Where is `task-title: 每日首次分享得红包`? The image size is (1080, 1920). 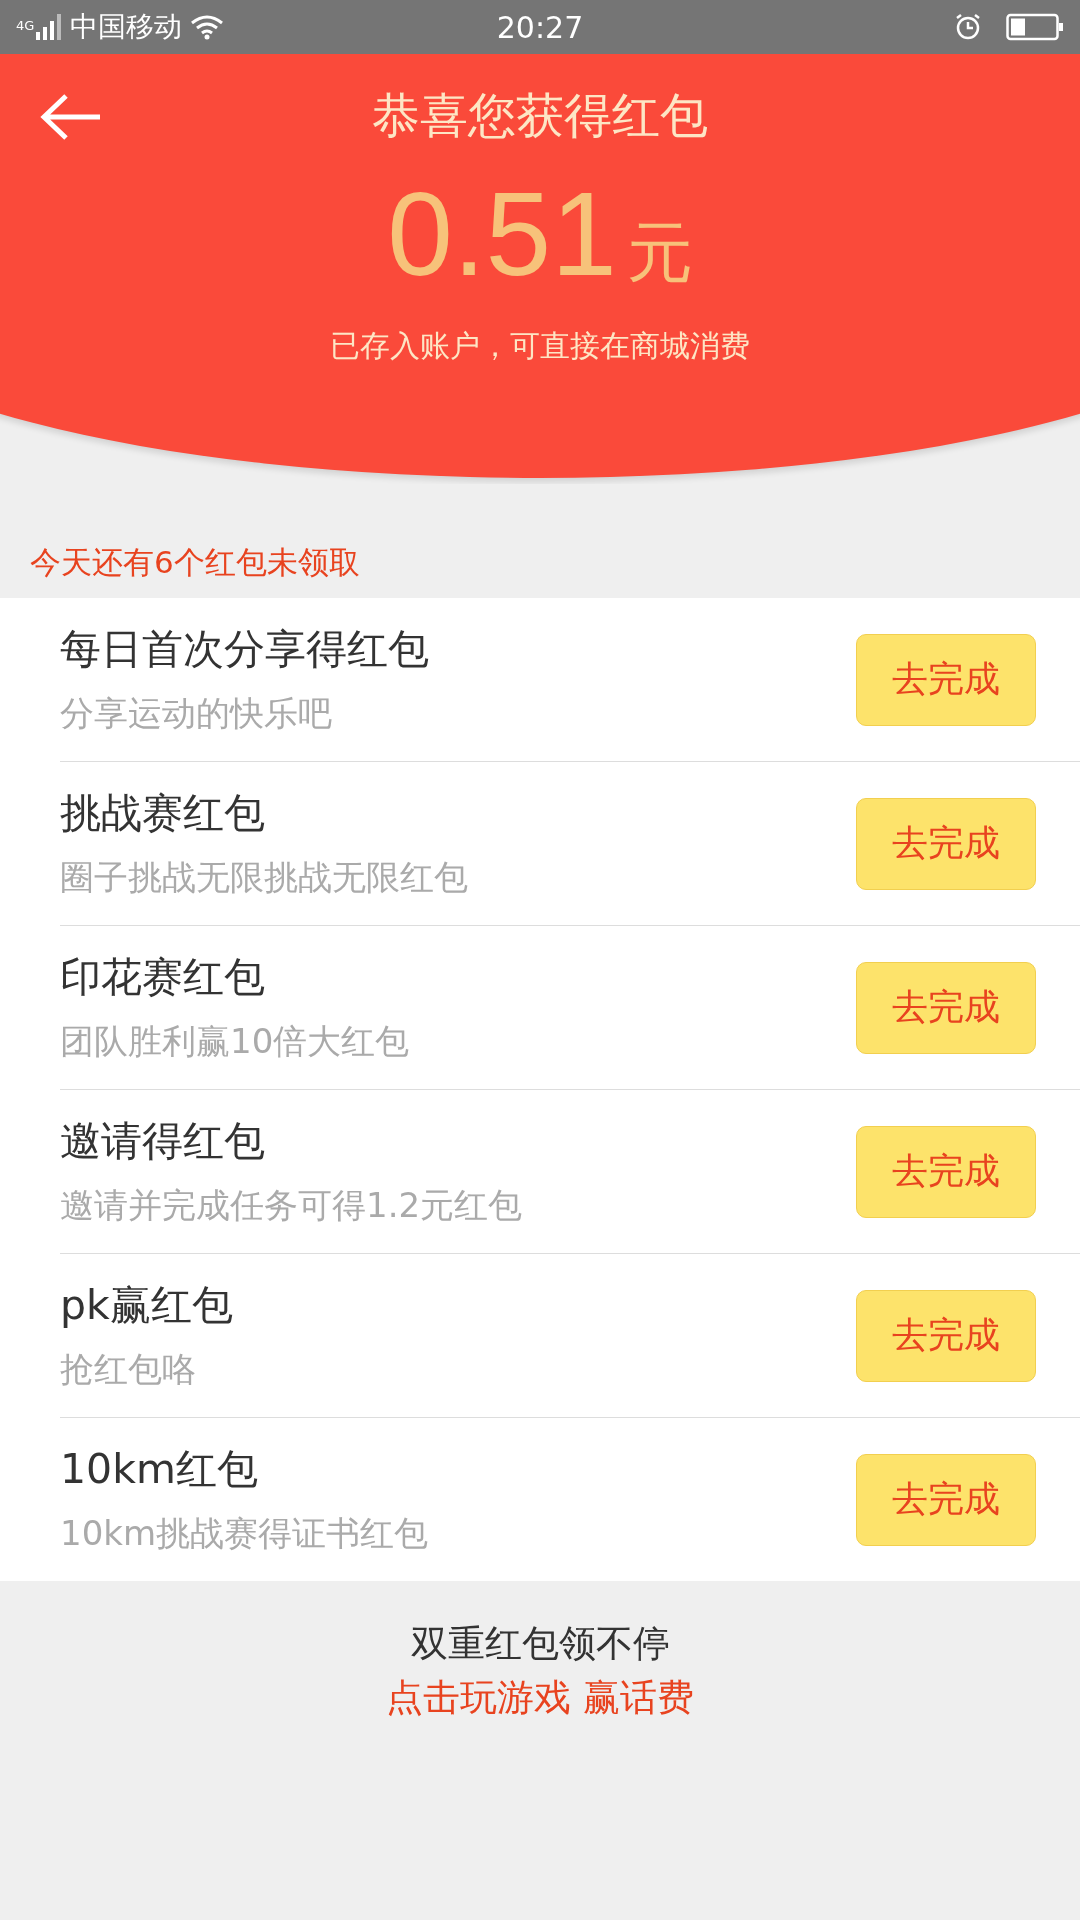
task-title: 每日首次分享得红包 is located at coordinates (245, 649).